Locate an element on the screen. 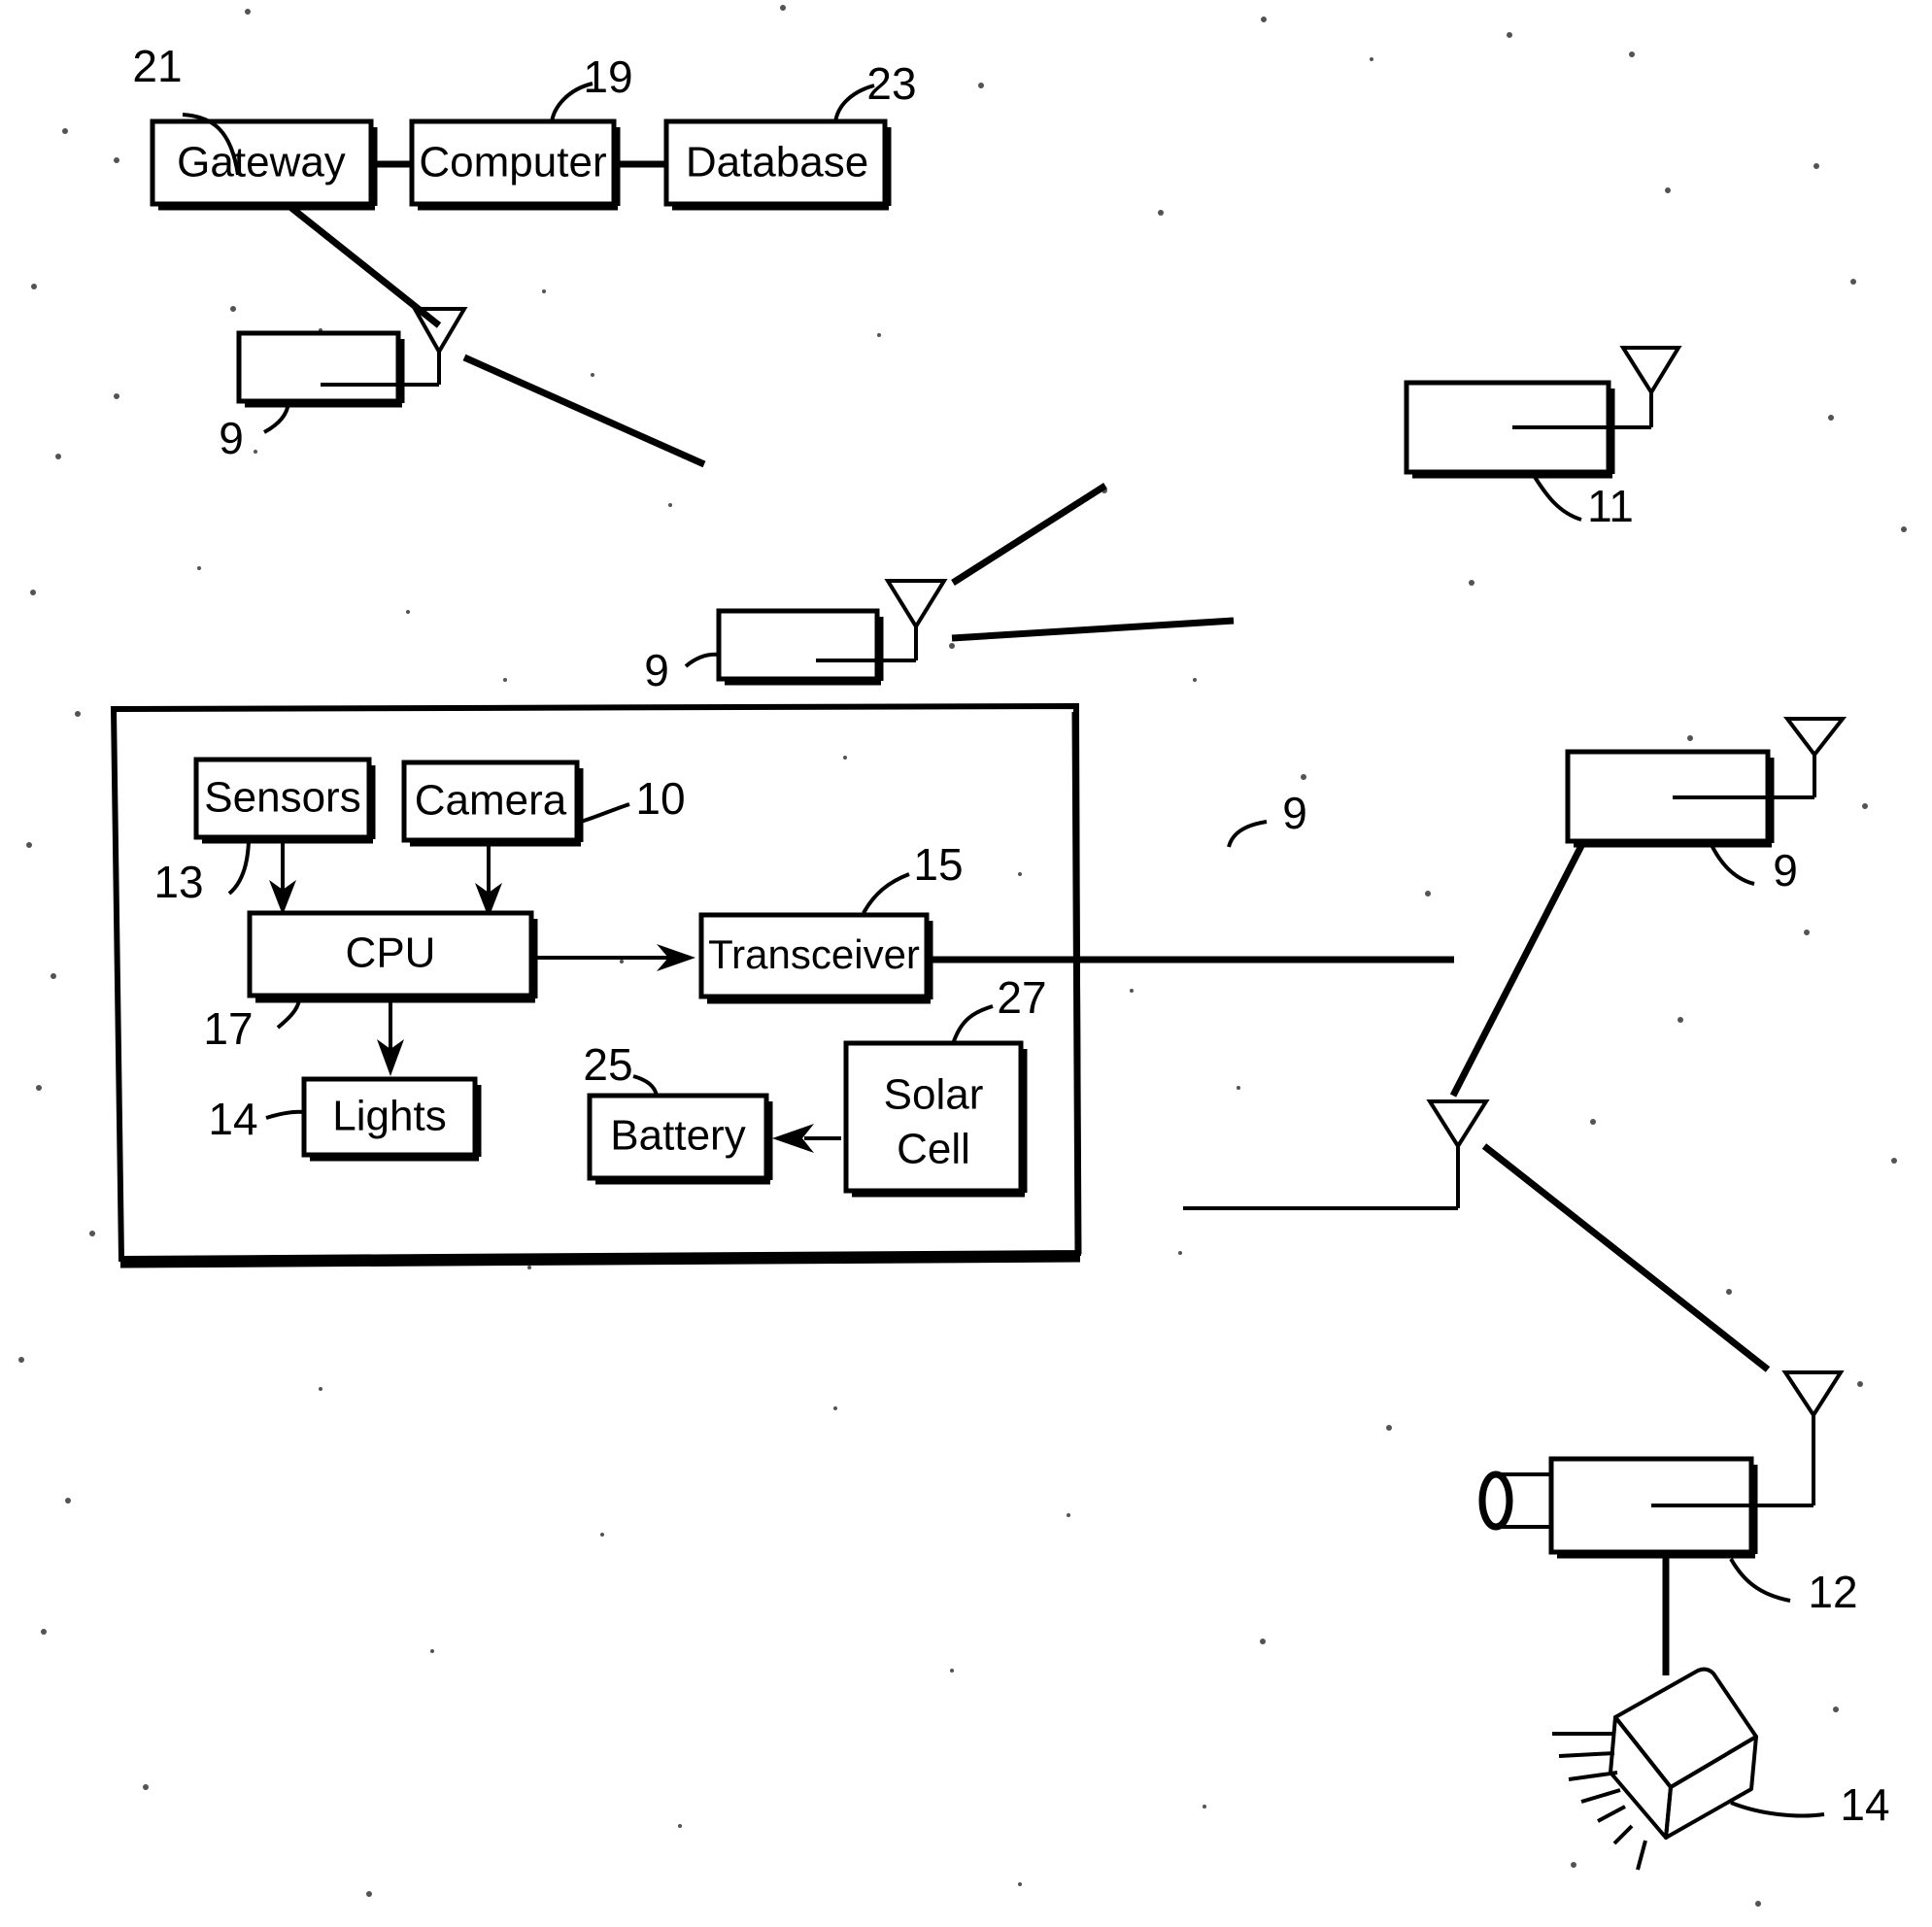 The height and width of the screenshot is (1927, 1932). ref-9-upper-left-leader: 9 is located at coordinates (254, 432).